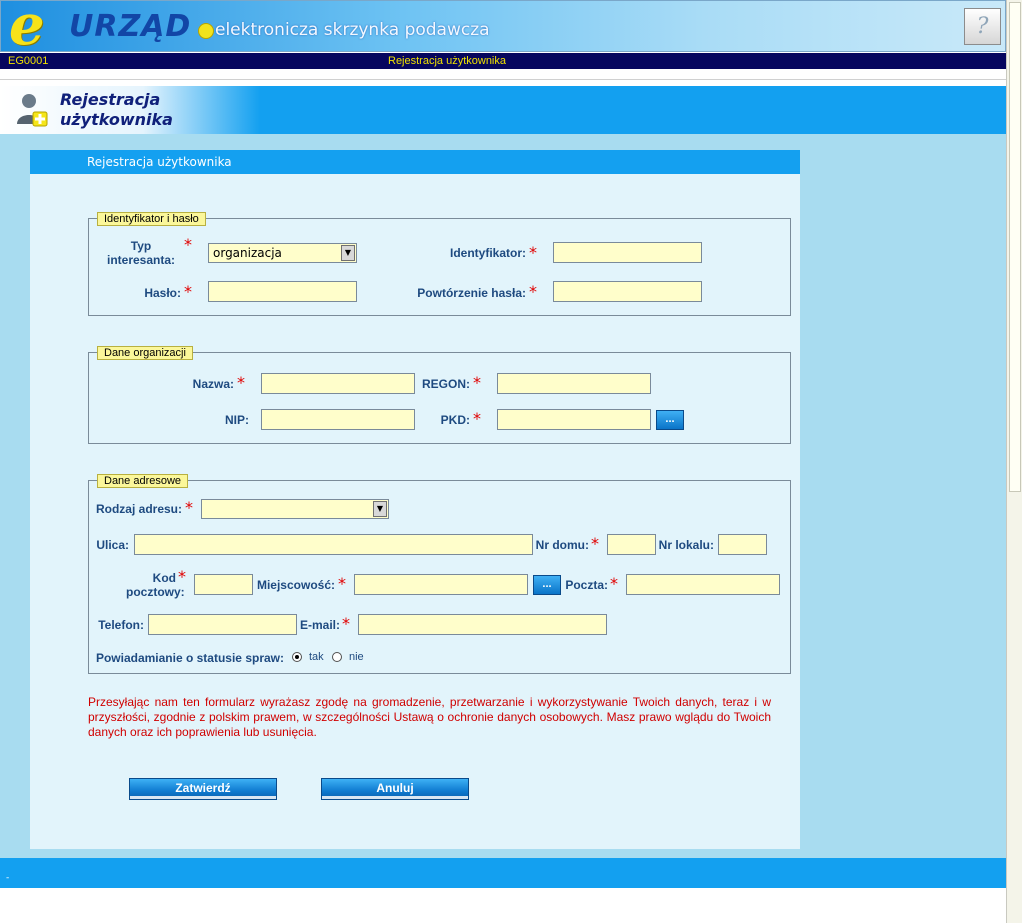  What do you see at coordinates (446, 384) in the screenshot?
I see `regon-label: REGON:` at bounding box center [446, 384].